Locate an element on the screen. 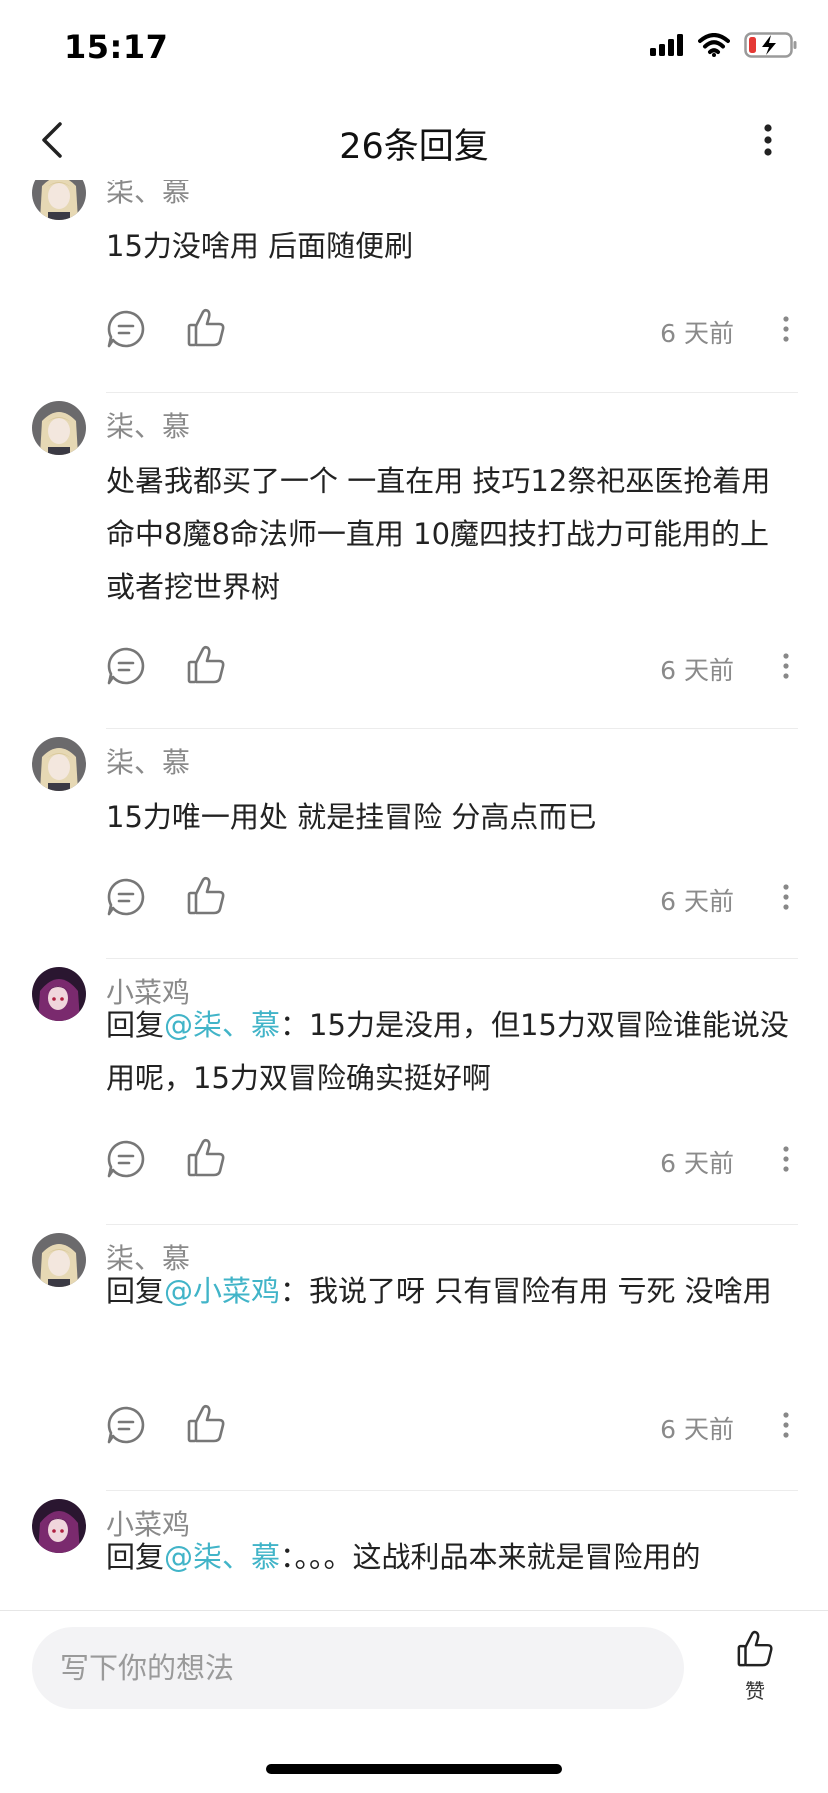  nav-bar: 26条回复 is located at coordinates (414, 140).